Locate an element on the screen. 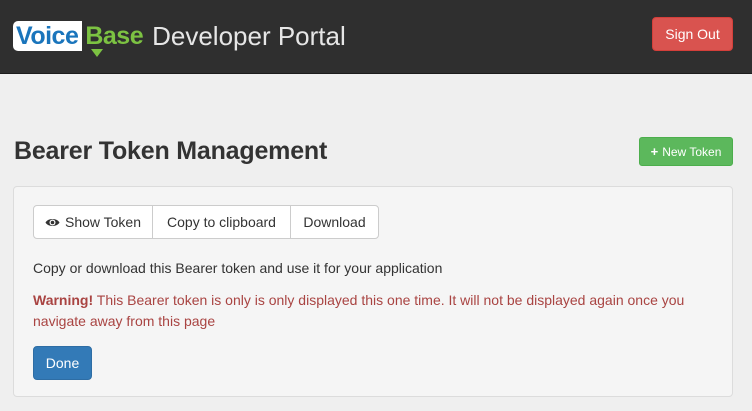 Image resolution: width=752 pixels, height=411 pixels. done-button: Done is located at coordinates (62, 363).